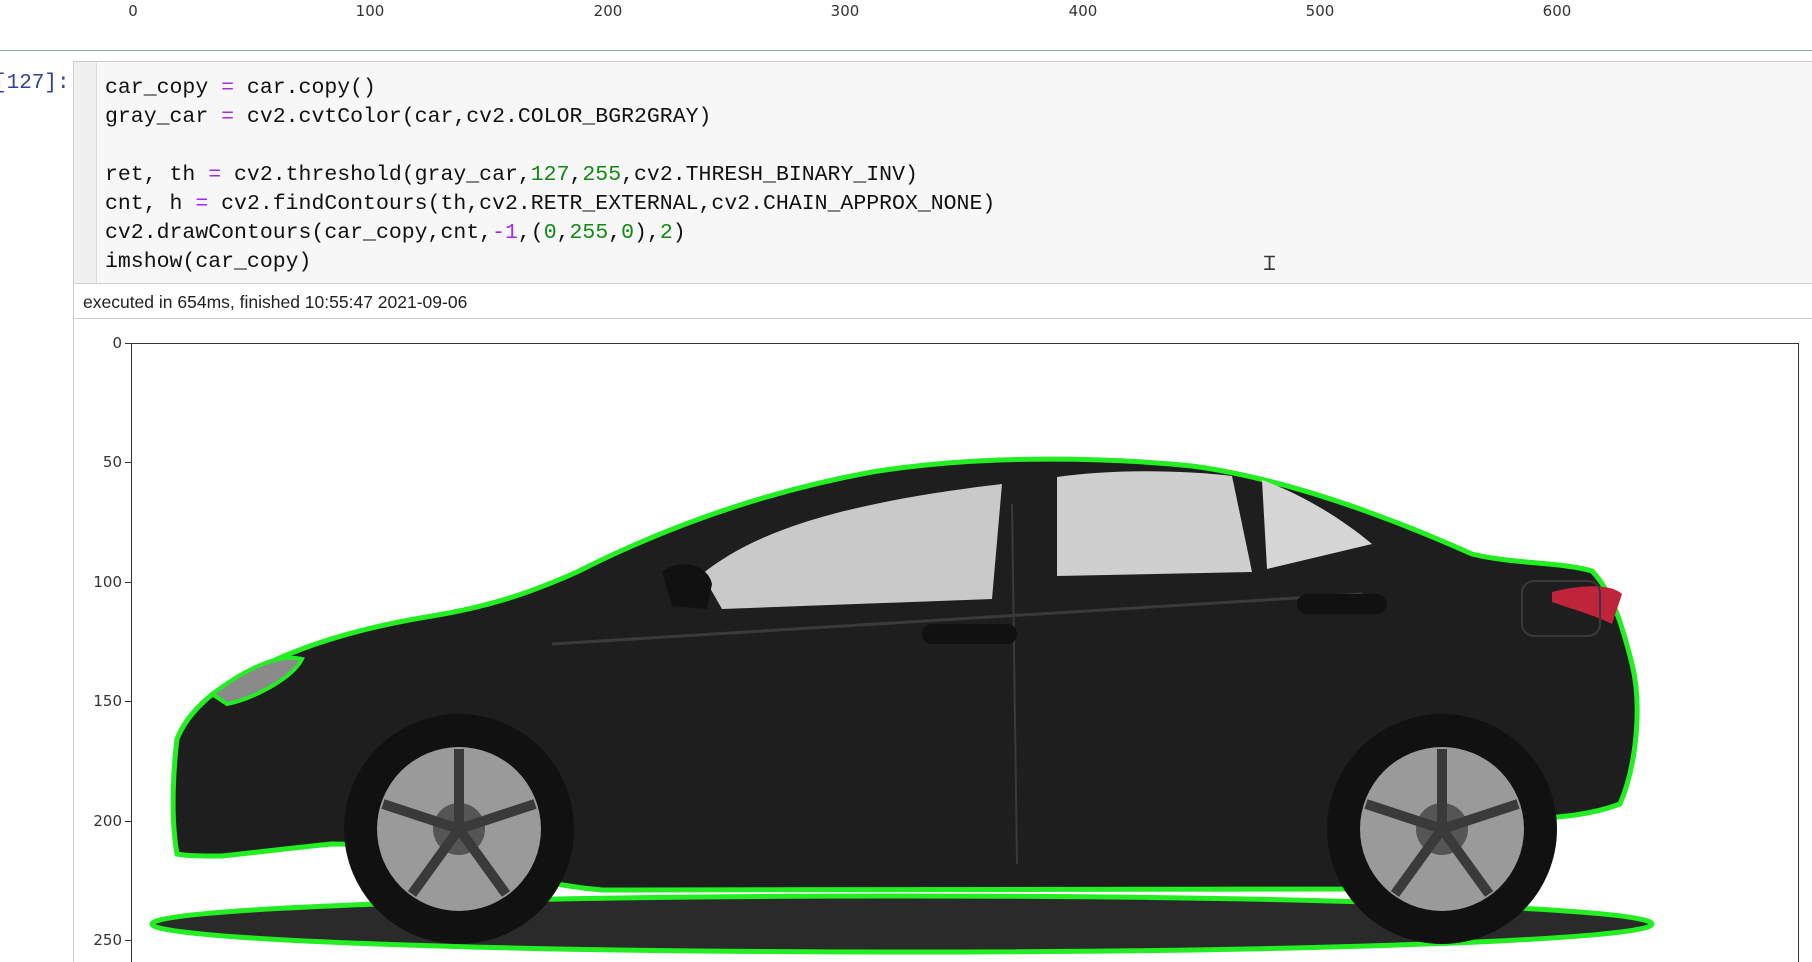 The image size is (1812, 962). What do you see at coordinates (305, 88) in the screenshot?
I see `code-token: car.copy()` at bounding box center [305, 88].